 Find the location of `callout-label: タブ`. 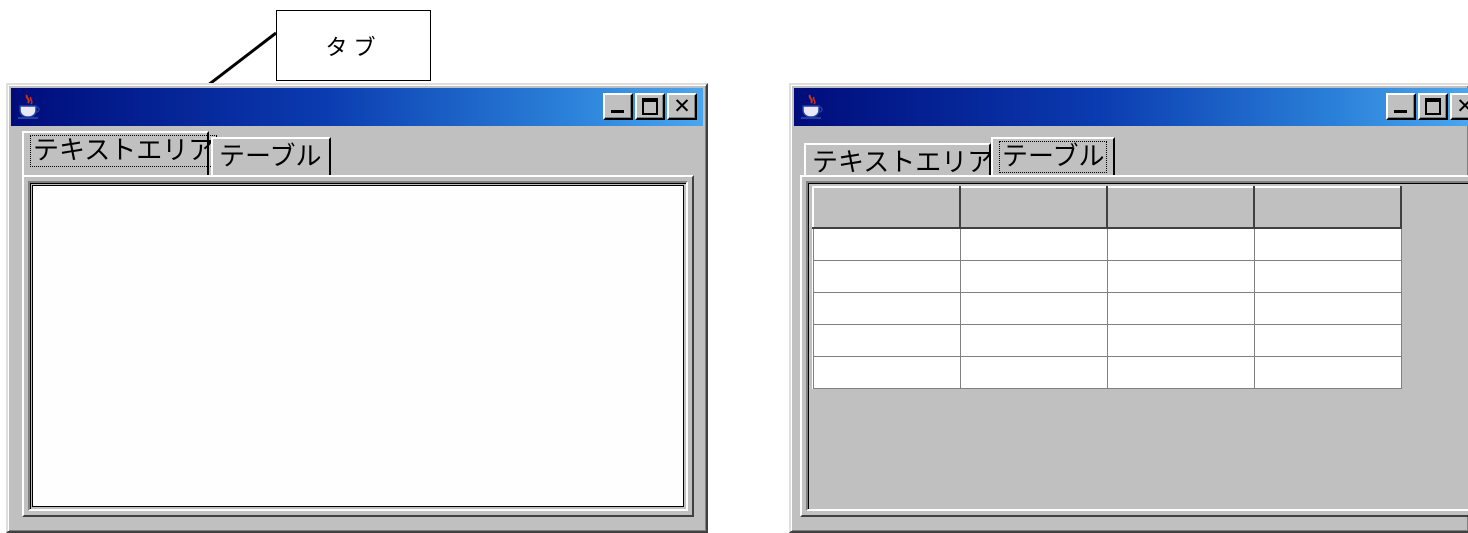

callout-label: タブ is located at coordinates (353, 48).